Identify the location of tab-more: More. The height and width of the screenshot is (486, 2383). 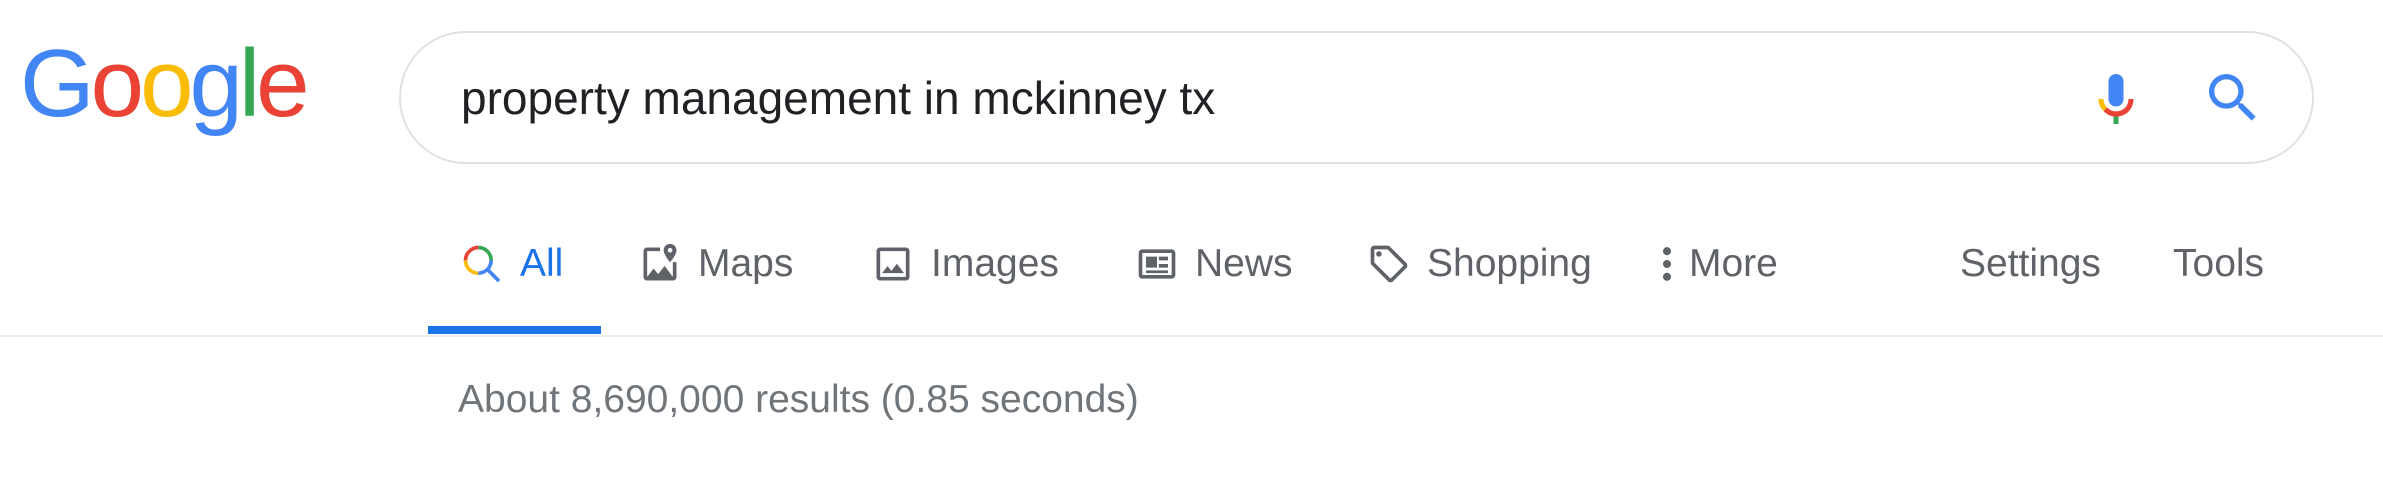
(1716, 276).